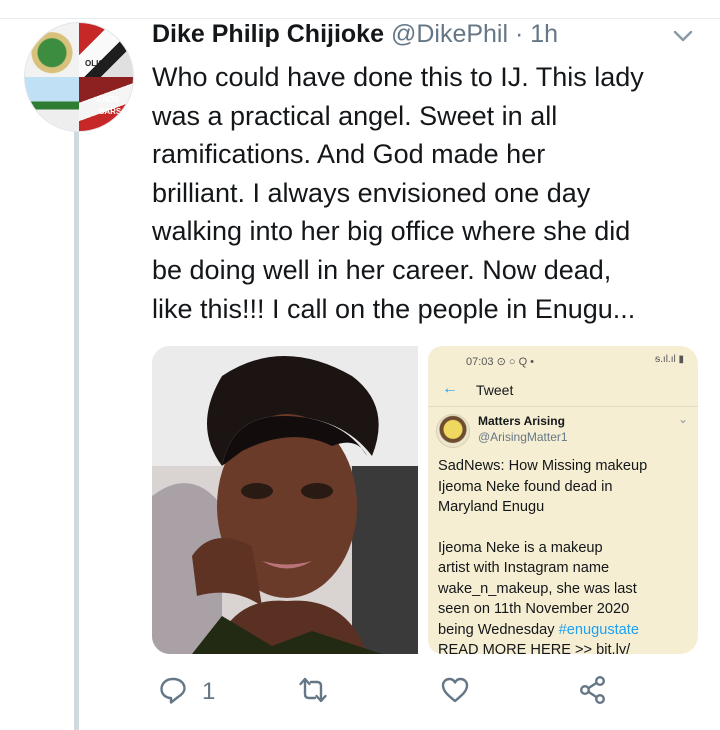 The height and width of the screenshot is (730, 720). I want to click on avatar-tile-protest: ENDS SARS, so click(106, 104).